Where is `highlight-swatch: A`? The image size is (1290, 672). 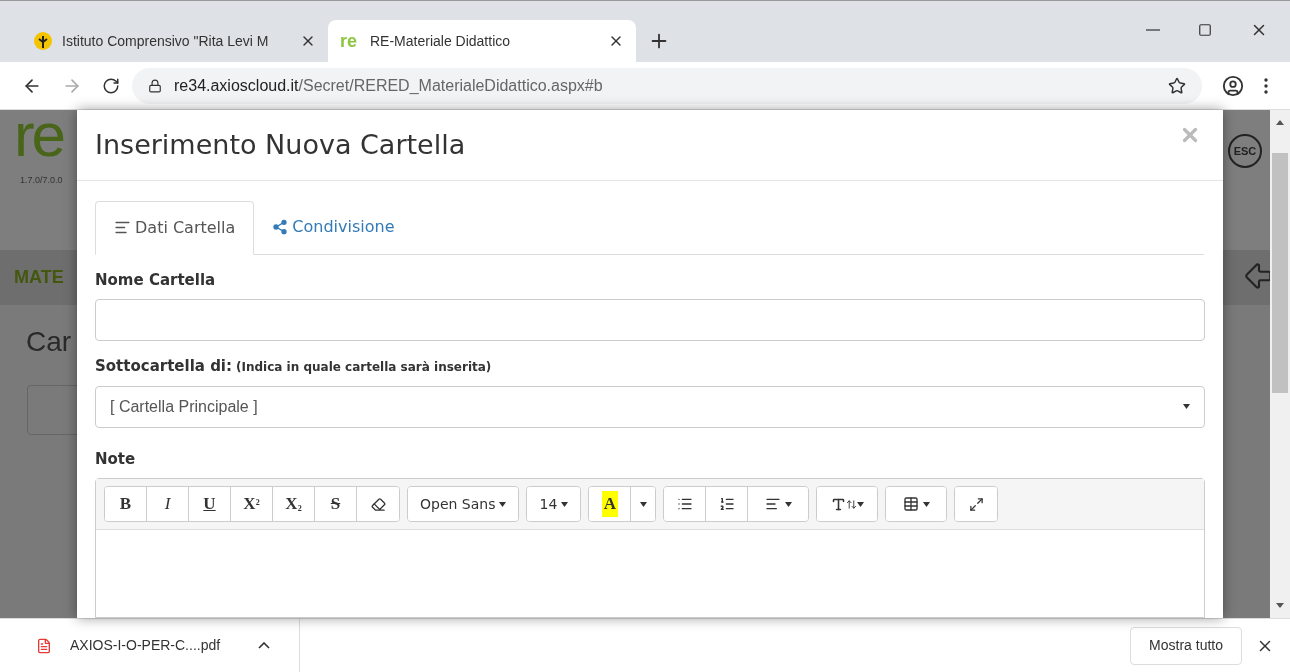
highlight-swatch: A is located at coordinates (609, 504).